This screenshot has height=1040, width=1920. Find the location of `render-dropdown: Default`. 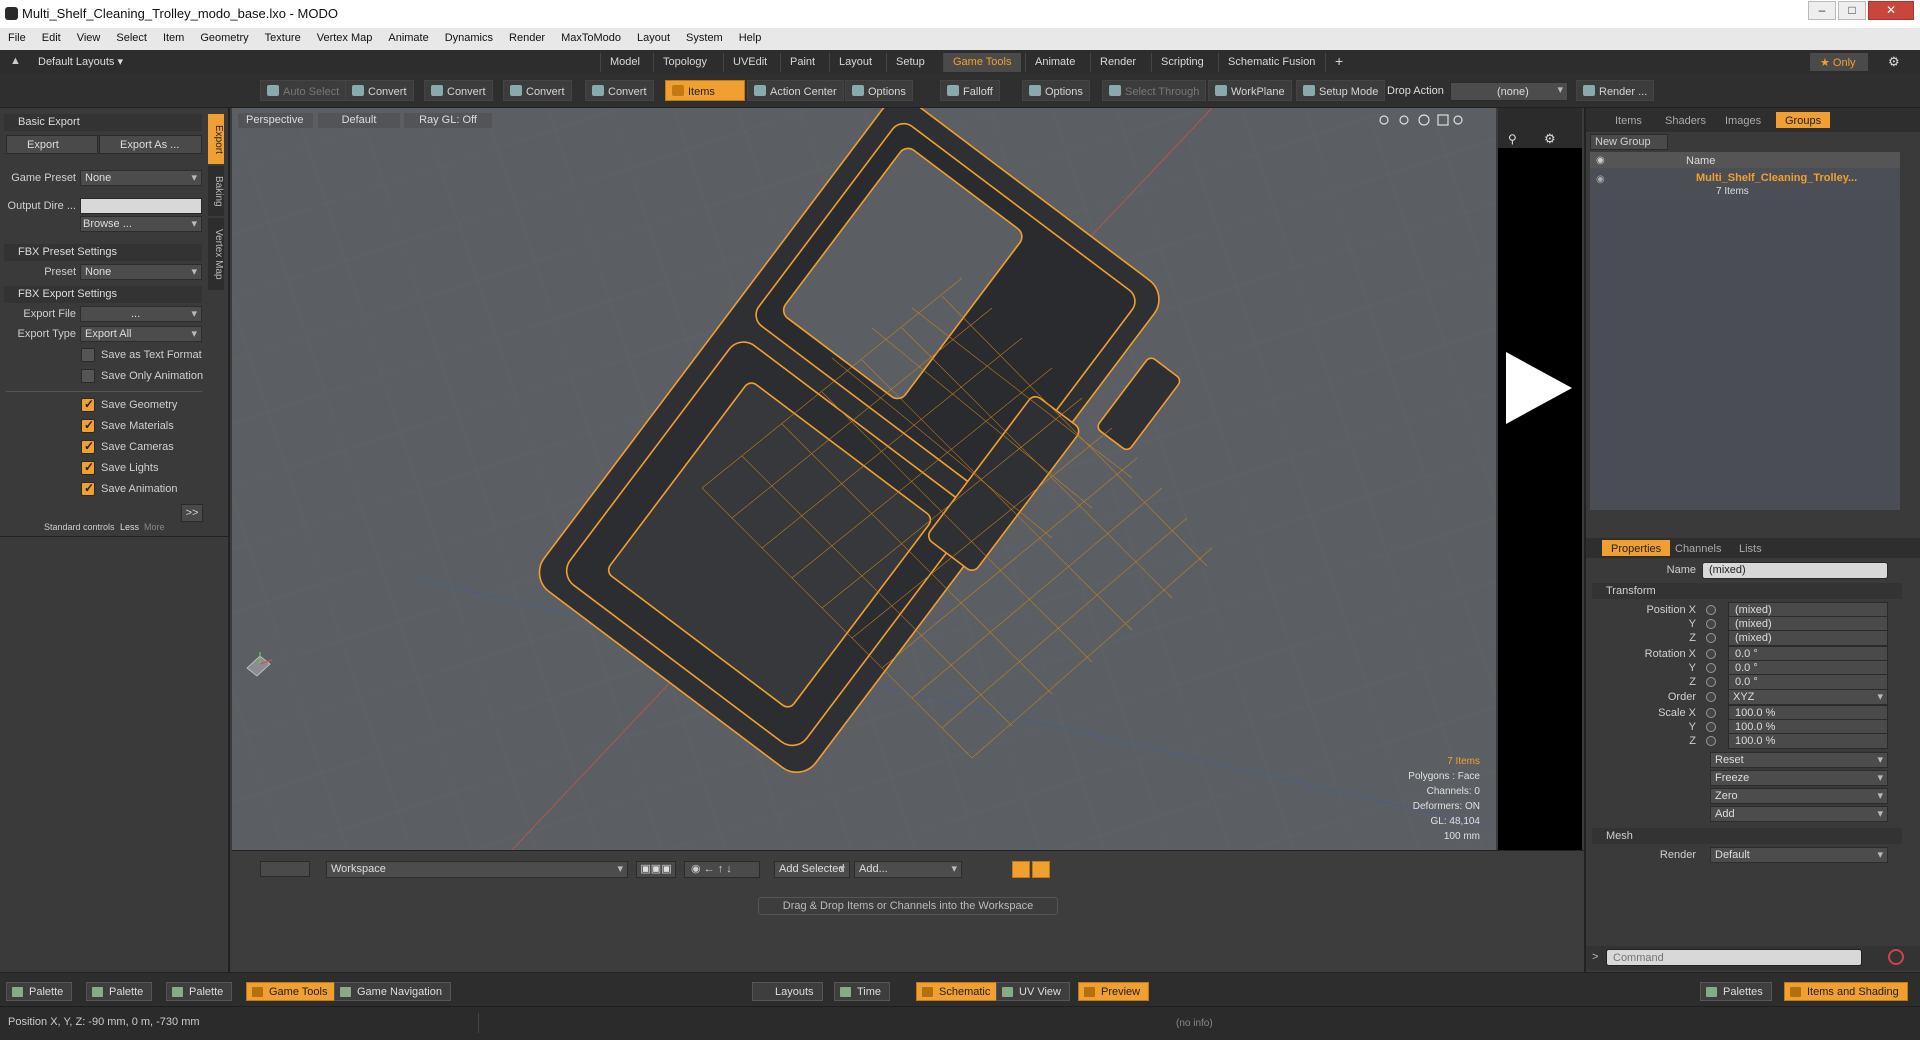

render-dropdown: Default is located at coordinates (1799, 855).